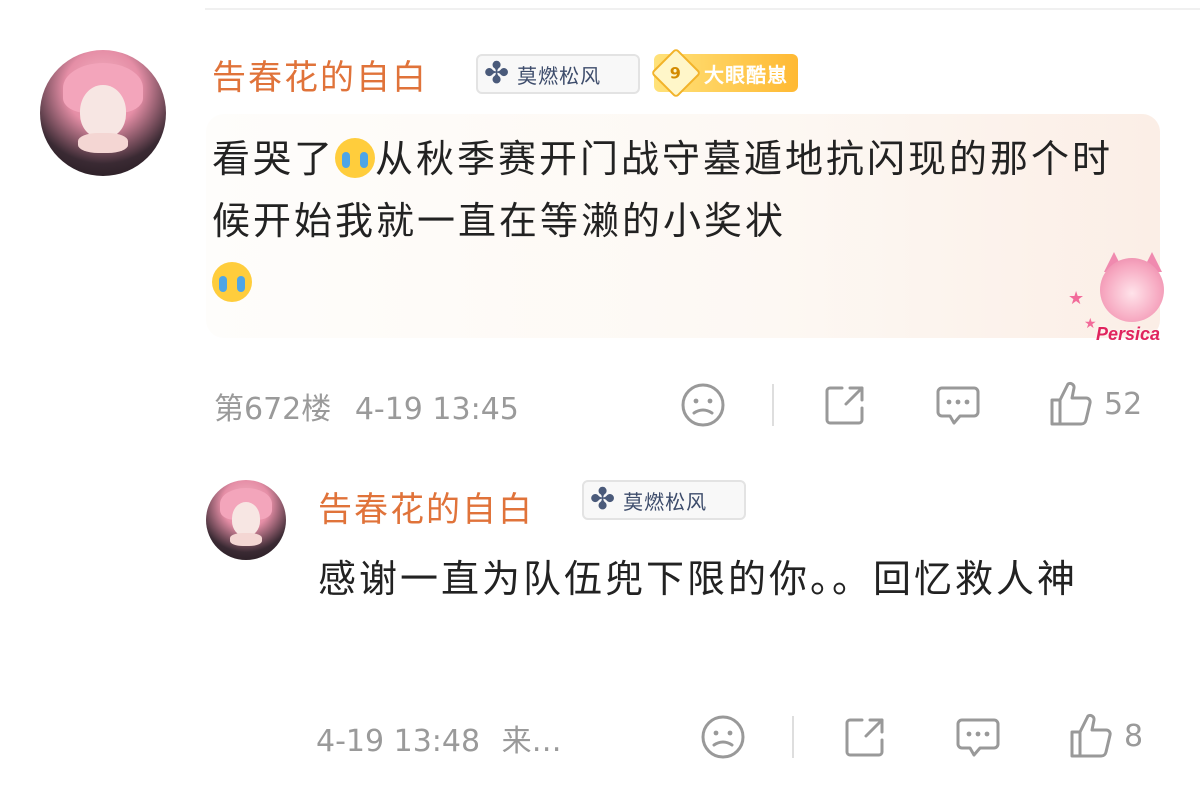 This screenshot has height=792, width=1200. Describe the element at coordinates (273, 409) in the screenshot. I see `floor-number: 第672楼` at that location.